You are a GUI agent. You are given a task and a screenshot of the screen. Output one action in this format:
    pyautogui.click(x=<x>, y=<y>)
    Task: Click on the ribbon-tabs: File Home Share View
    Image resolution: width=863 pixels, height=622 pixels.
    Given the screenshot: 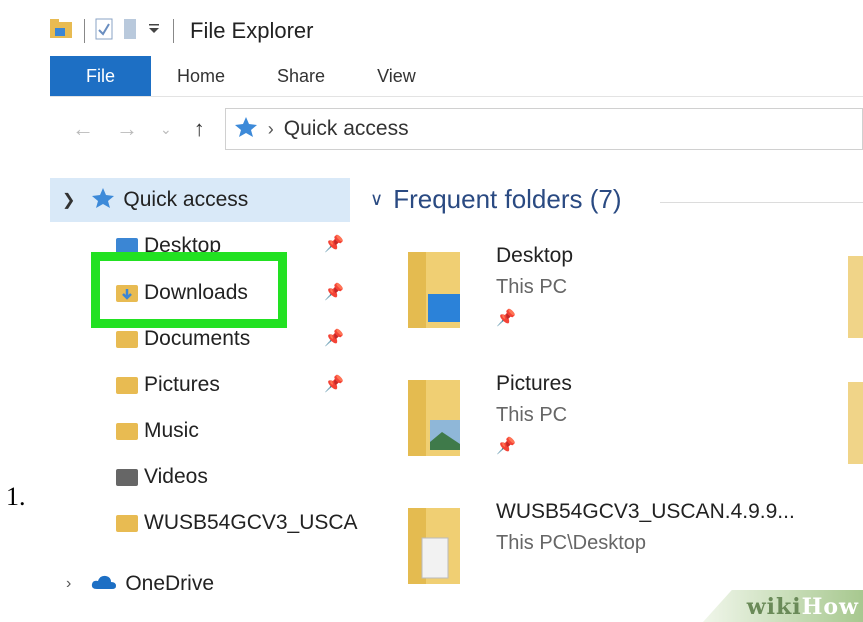 What is the action you would take?
    pyautogui.click(x=456, y=76)
    